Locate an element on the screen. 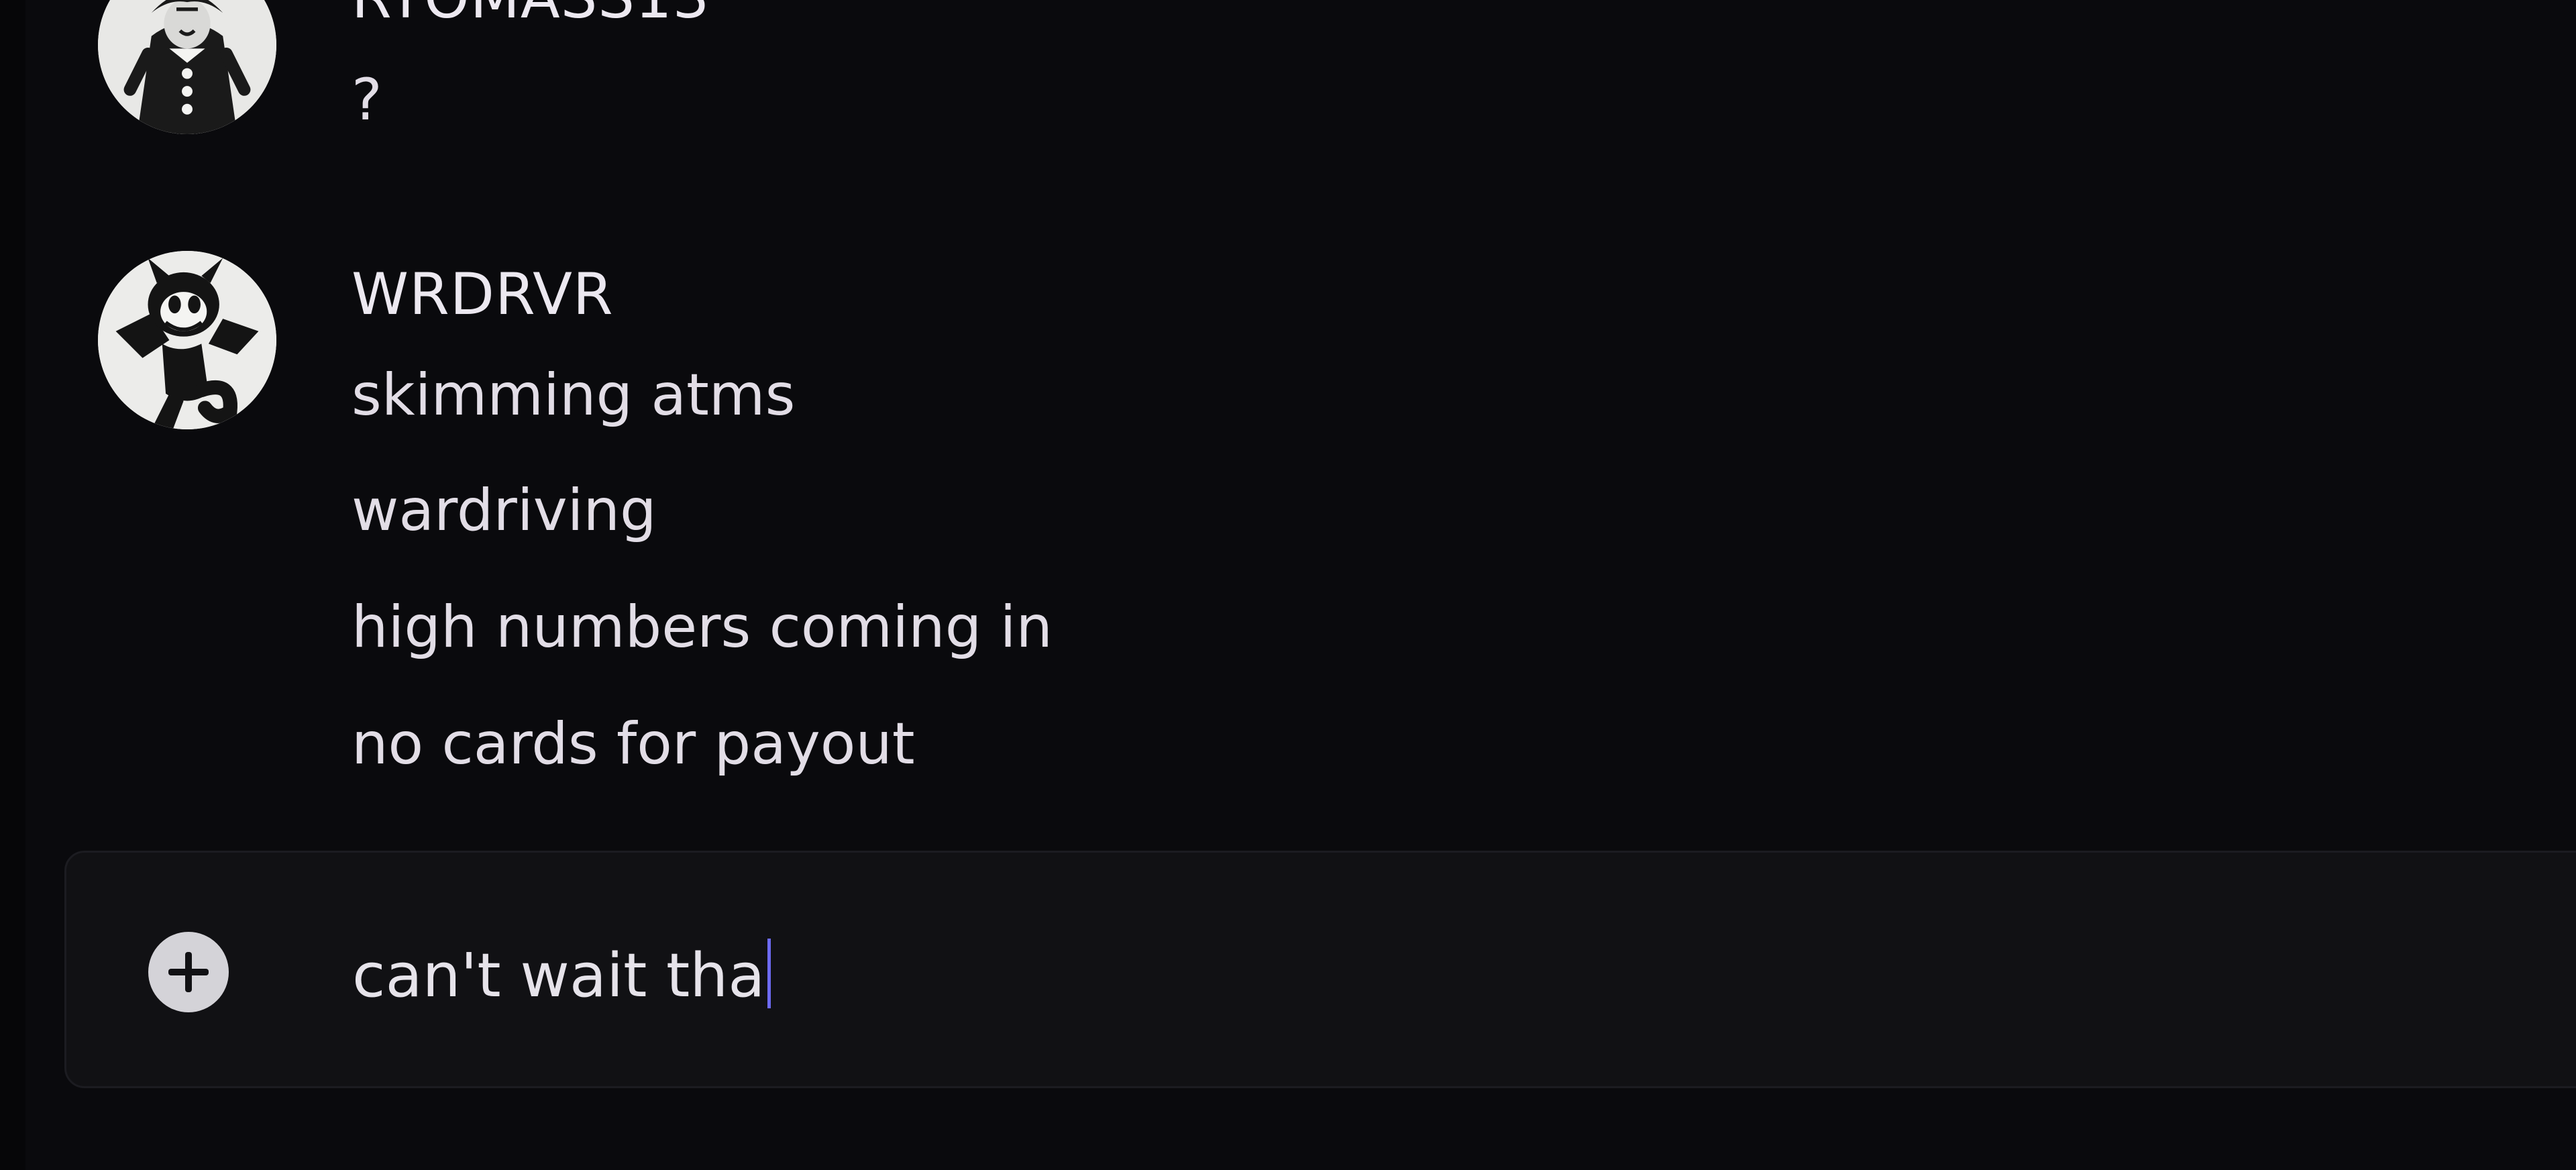 This screenshot has width=2576, height=1170. message-text: no cards for payout is located at coordinates (633, 744).